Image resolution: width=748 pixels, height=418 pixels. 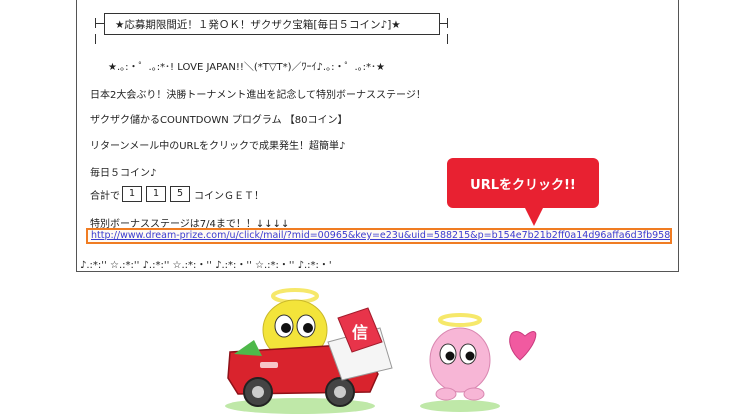 I want to click on callout-label: URLをクリック!!, so click(x=523, y=185).